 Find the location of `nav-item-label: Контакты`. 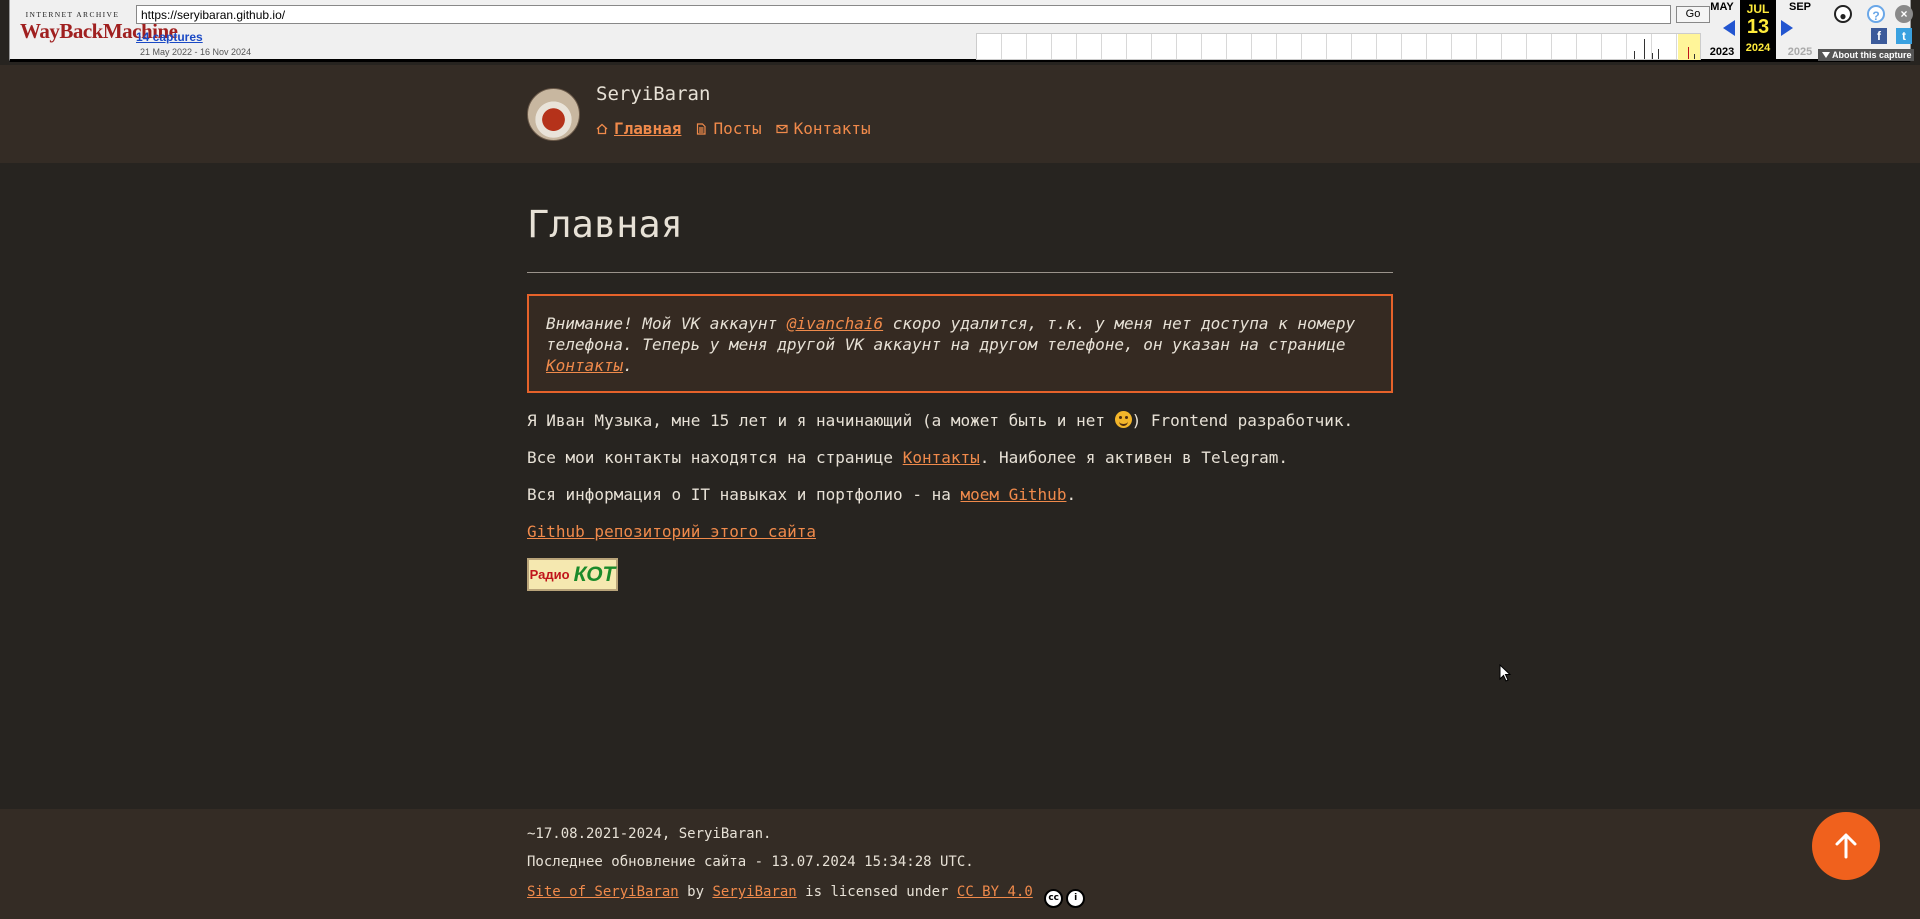

nav-item-label: Контакты is located at coordinates (832, 128).